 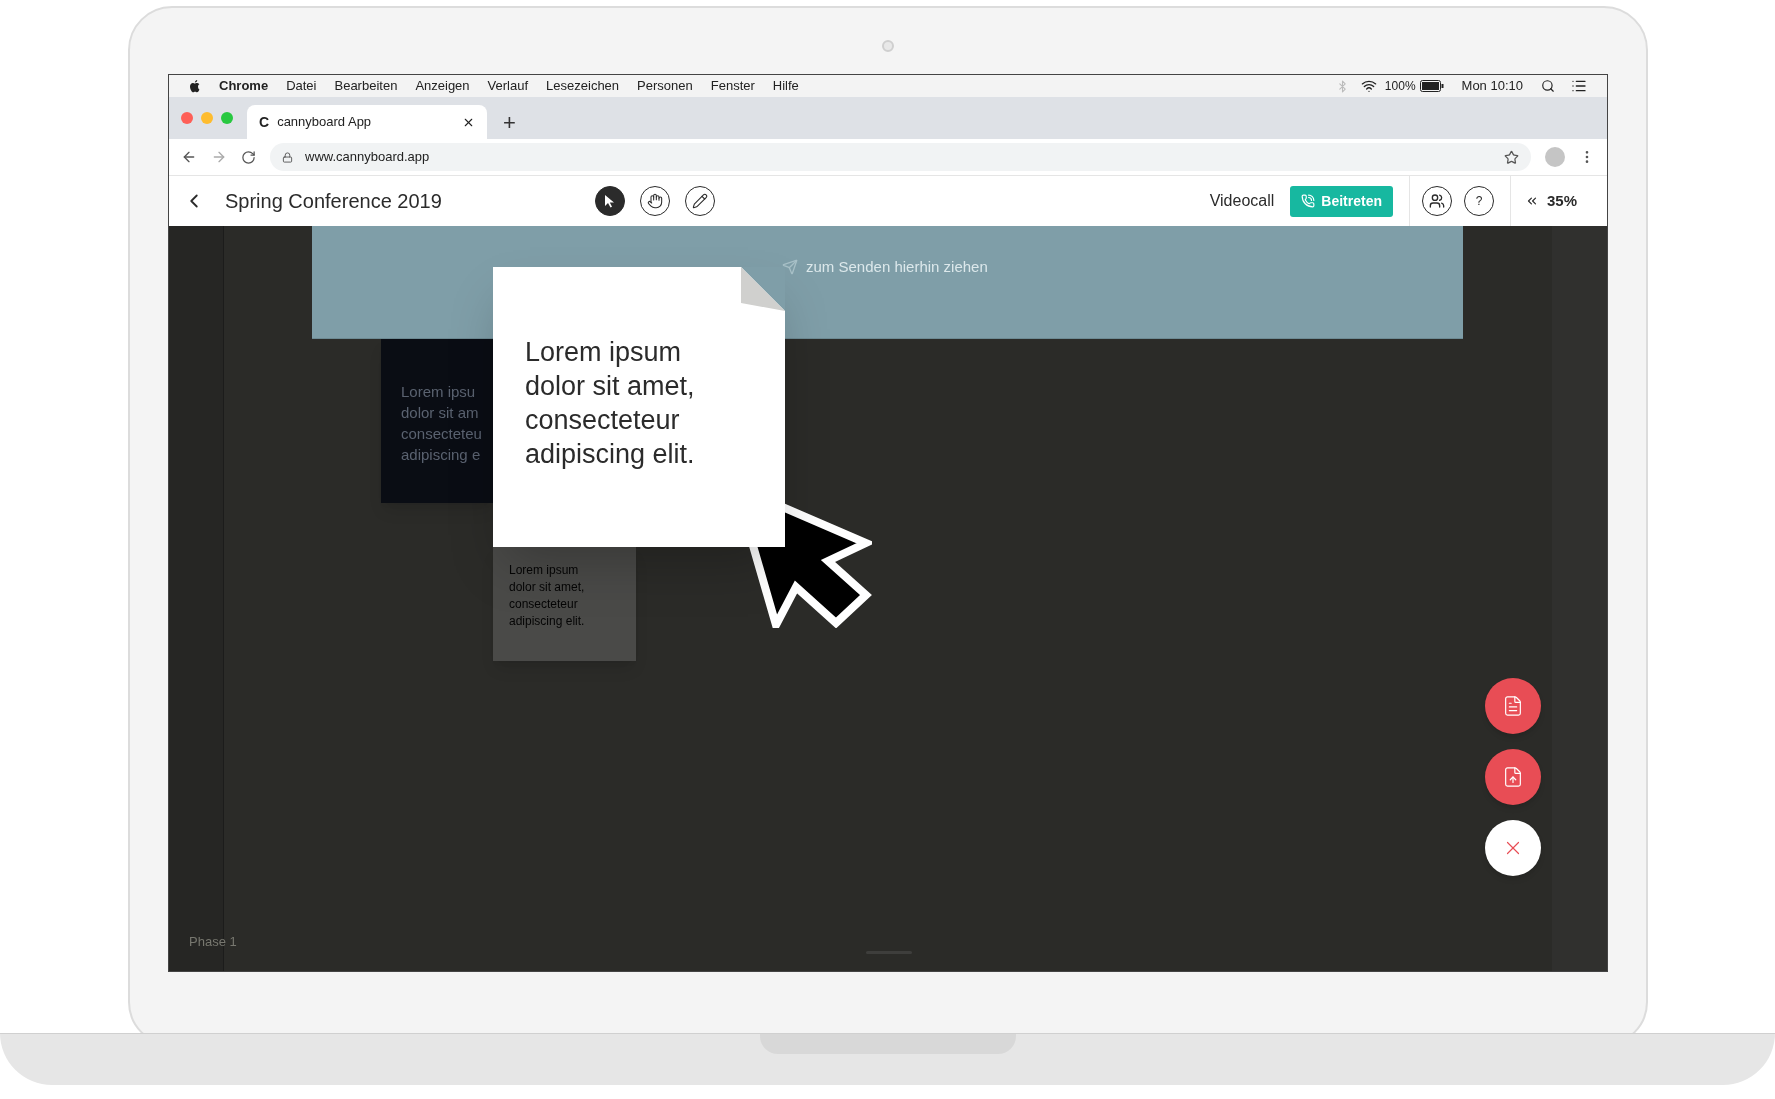 I want to click on browser-tab: C cannyboard App, so click(x=367, y=122).